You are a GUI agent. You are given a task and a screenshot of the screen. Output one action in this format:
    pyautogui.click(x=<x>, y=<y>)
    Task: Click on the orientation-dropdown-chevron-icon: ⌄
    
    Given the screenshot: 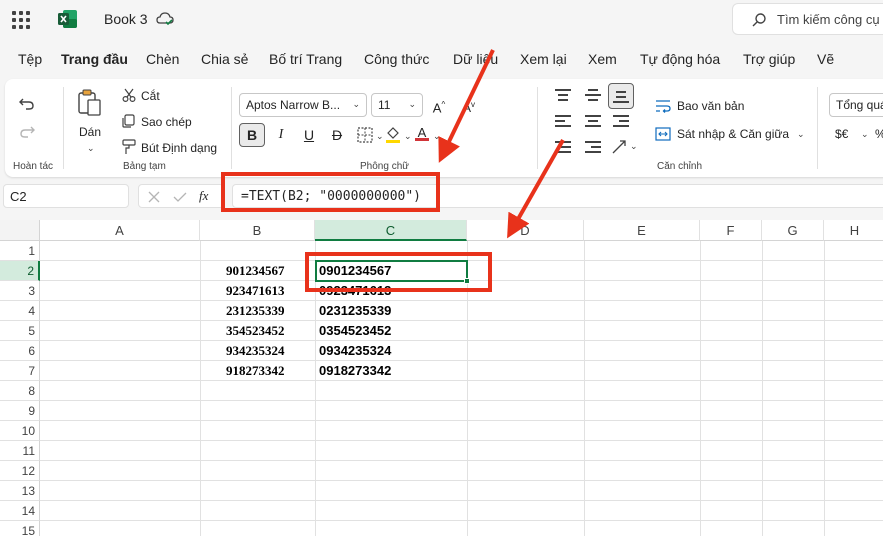 What is the action you would take?
    pyautogui.click(x=634, y=146)
    